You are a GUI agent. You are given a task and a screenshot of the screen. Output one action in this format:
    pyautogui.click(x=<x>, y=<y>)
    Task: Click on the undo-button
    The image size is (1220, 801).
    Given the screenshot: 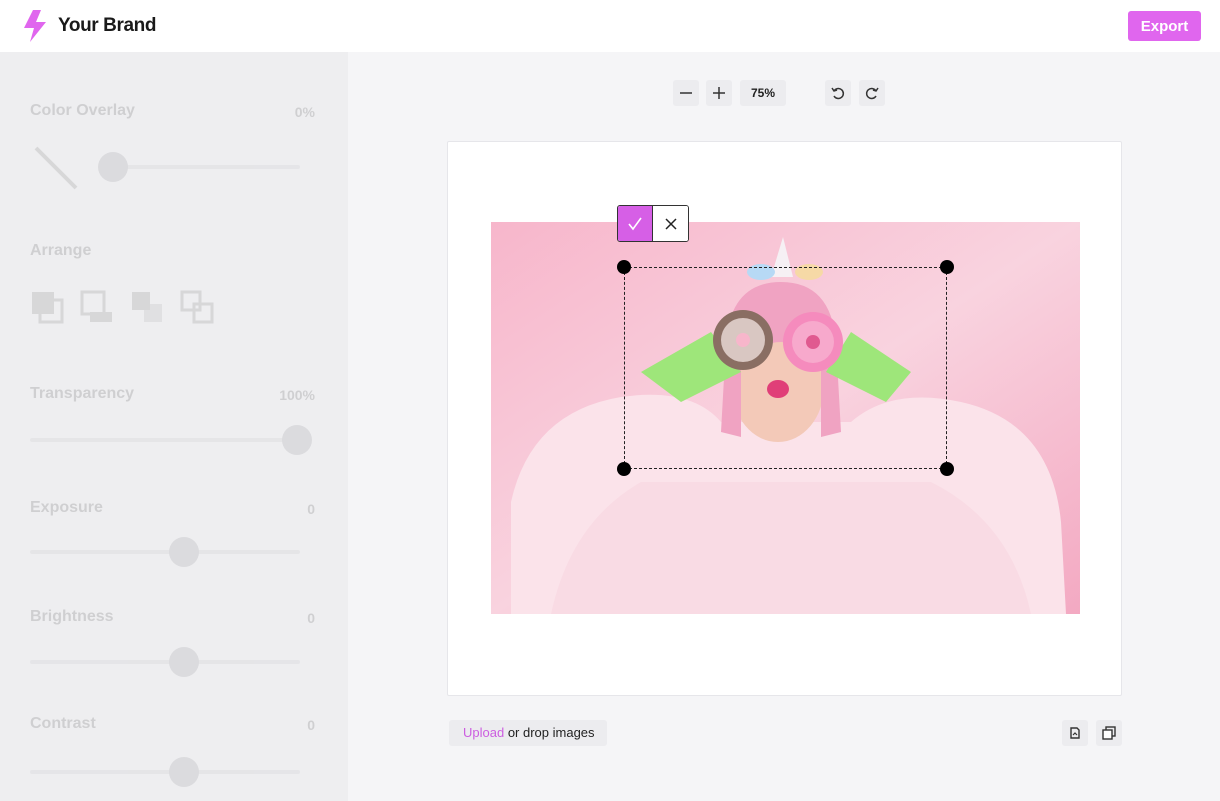 What is the action you would take?
    pyautogui.click(x=838, y=93)
    